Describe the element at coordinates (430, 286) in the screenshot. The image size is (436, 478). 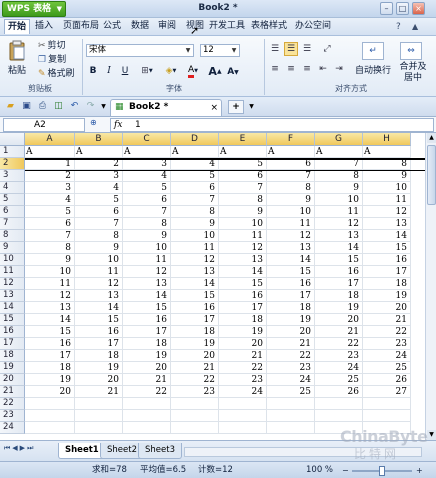
I see `vertical-scrollbar: ▲ ▼` at that location.